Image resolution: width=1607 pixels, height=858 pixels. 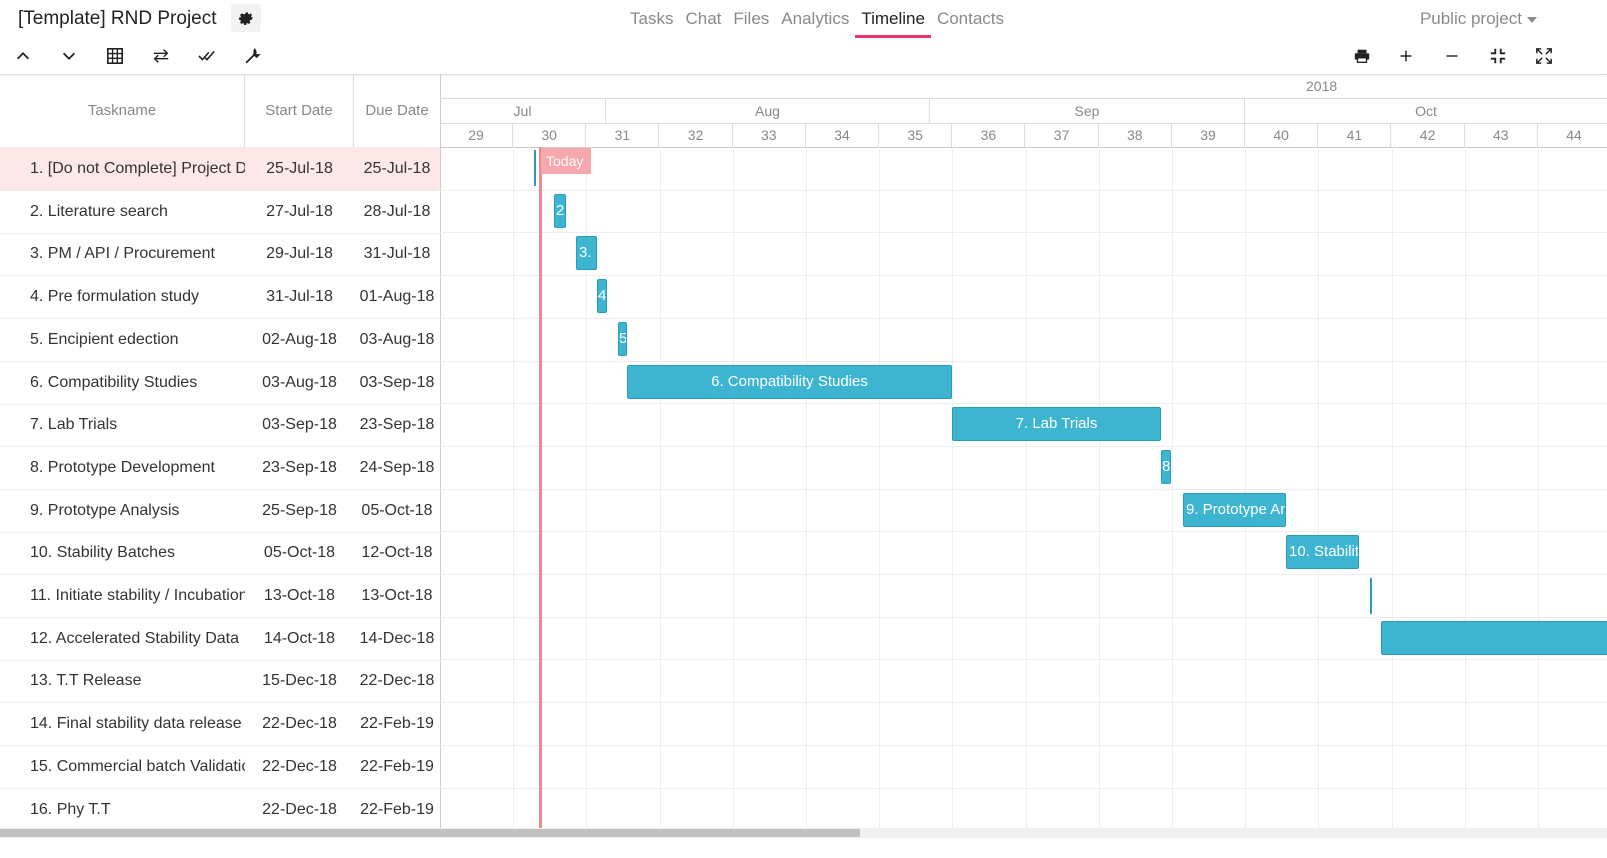 What do you see at coordinates (815, 23) in the screenshot?
I see `tab-analytics: Analytics` at bounding box center [815, 23].